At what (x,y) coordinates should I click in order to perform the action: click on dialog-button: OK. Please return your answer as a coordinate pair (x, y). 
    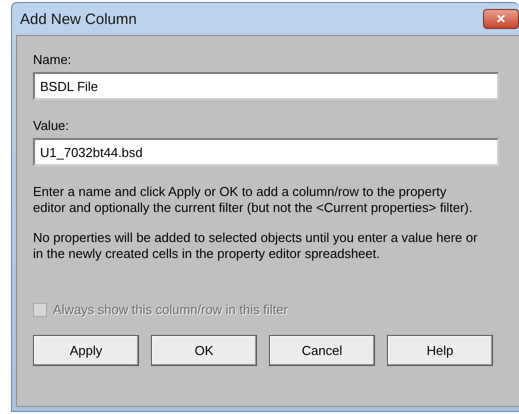
    Looking at the image, I should click on (204, 350).